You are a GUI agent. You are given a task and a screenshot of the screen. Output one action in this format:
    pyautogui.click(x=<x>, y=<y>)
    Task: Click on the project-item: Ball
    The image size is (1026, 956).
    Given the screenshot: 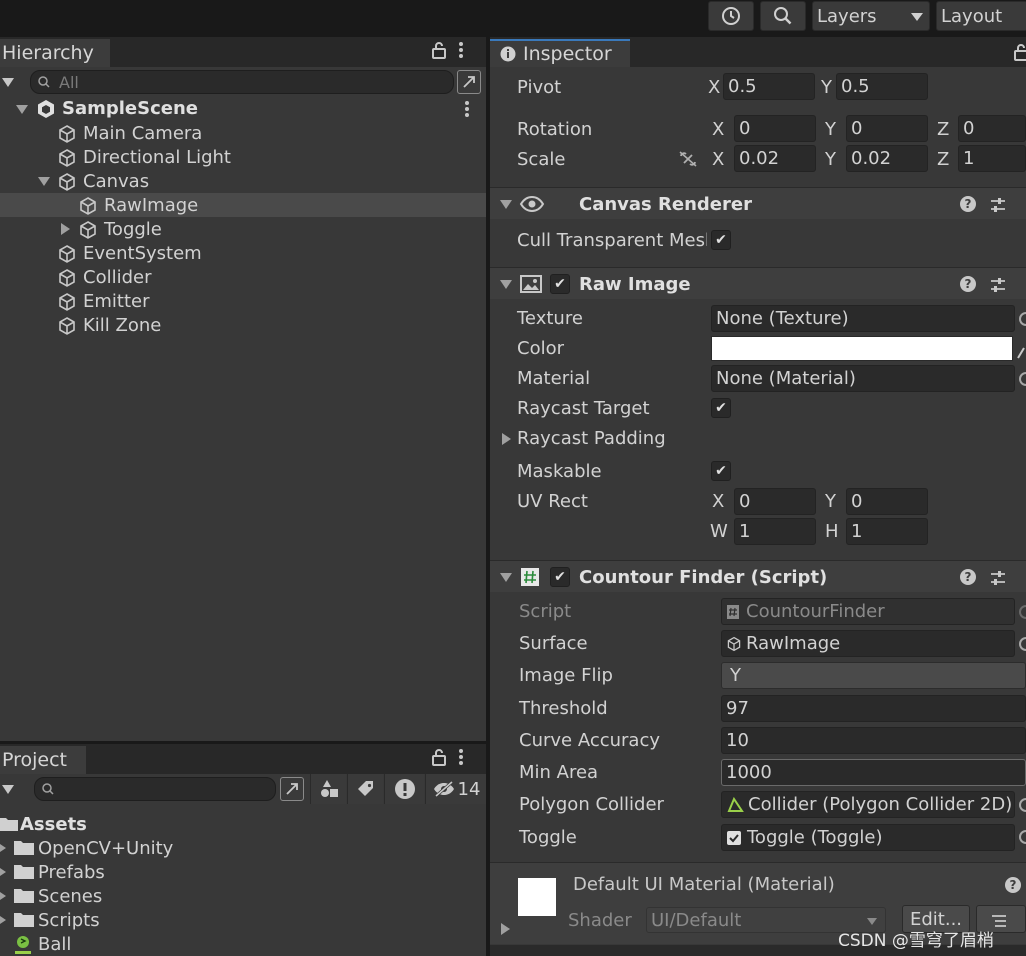 What is the action you would take?
    pyautogui.click(x=35, y=944)
    